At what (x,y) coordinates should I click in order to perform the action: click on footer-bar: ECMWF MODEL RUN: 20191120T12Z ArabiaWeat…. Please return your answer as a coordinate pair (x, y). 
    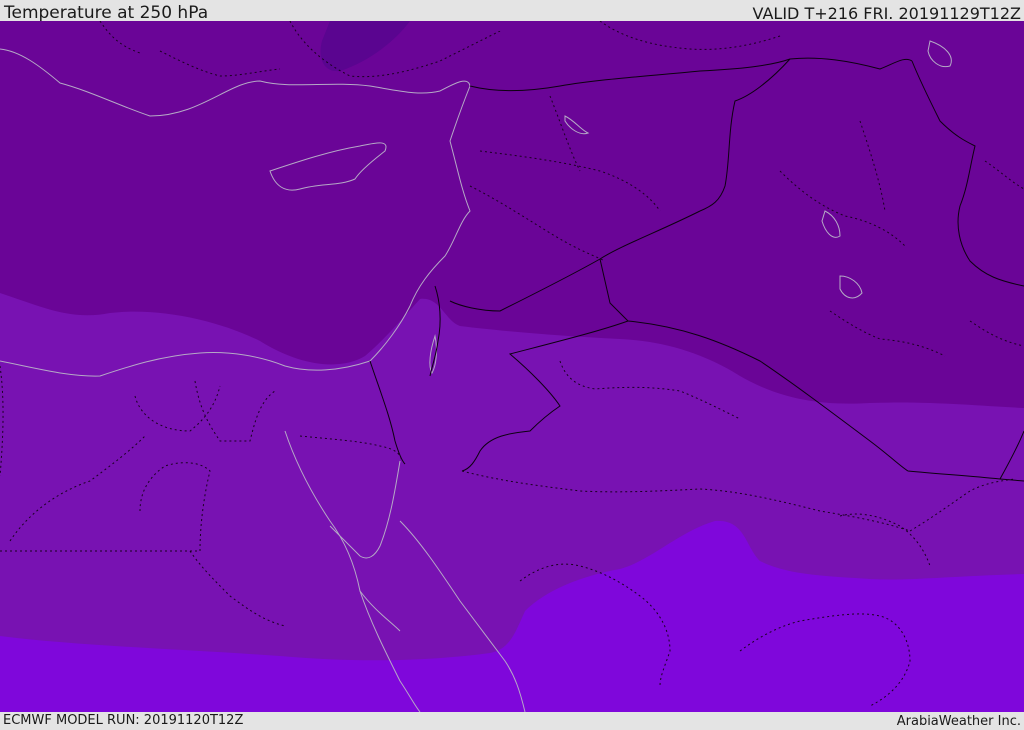
    Looking at the image, I should click on (512, 720).